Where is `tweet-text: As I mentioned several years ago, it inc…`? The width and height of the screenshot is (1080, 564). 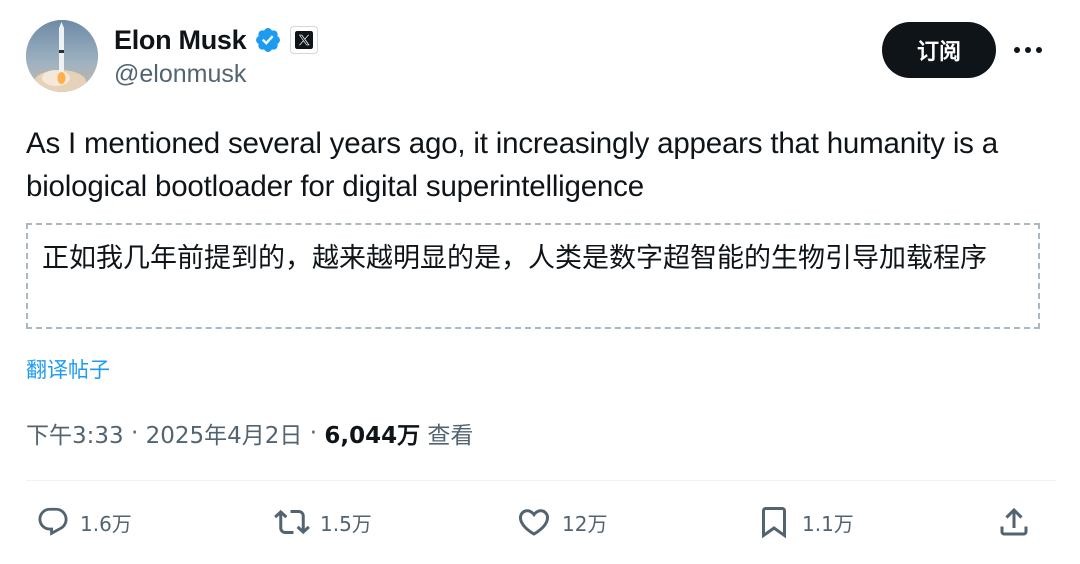 tweet-text: As I mentioned several years ago, it inc… is located at coordinates (512, 165).